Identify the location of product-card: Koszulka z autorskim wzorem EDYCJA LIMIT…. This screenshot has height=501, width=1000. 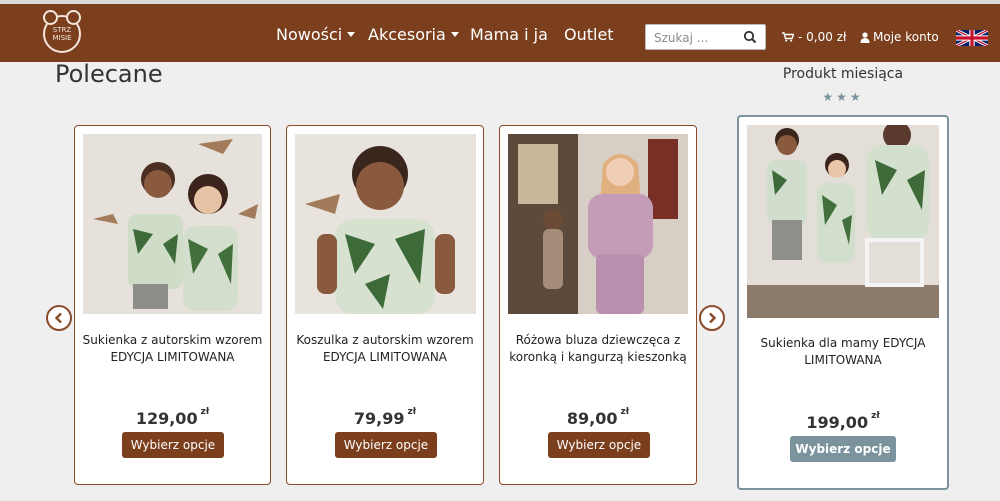
(385, 305).